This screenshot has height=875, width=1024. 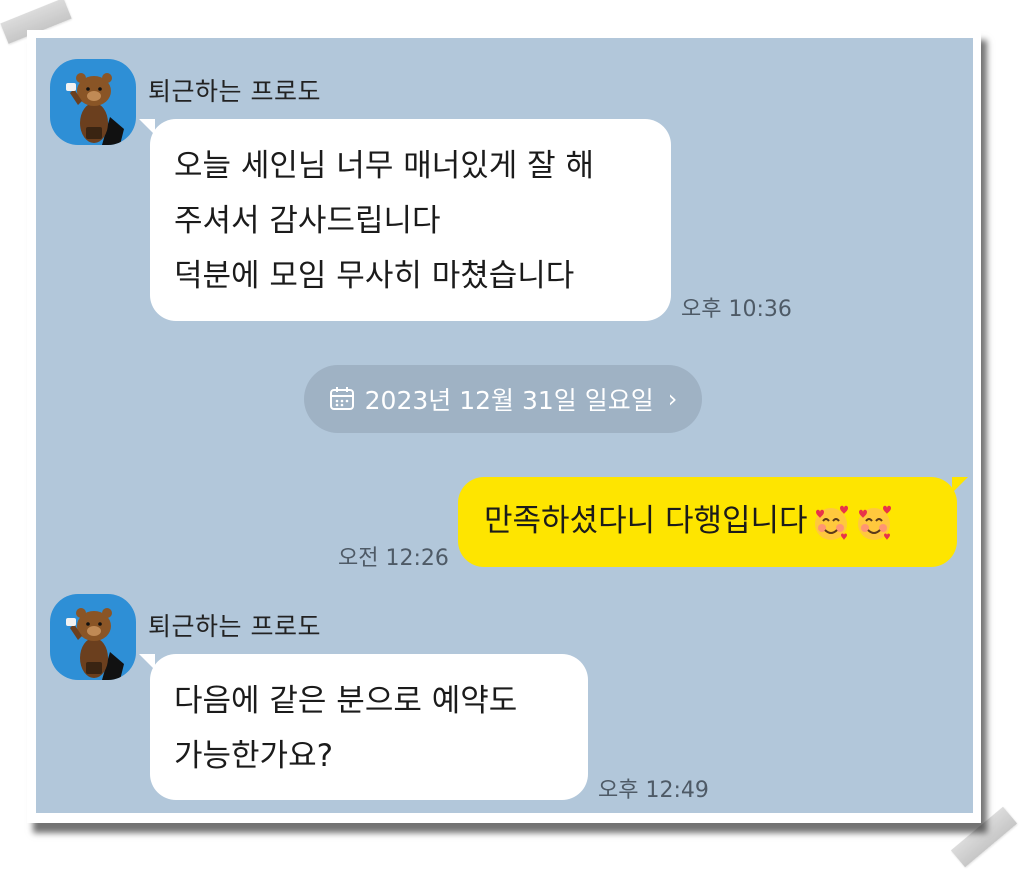 What do you see at coordinates (646, 521) in the screenshot?
I see `message-line: 만족하셨다니 다행입니다` at bounding box center [646, 521].